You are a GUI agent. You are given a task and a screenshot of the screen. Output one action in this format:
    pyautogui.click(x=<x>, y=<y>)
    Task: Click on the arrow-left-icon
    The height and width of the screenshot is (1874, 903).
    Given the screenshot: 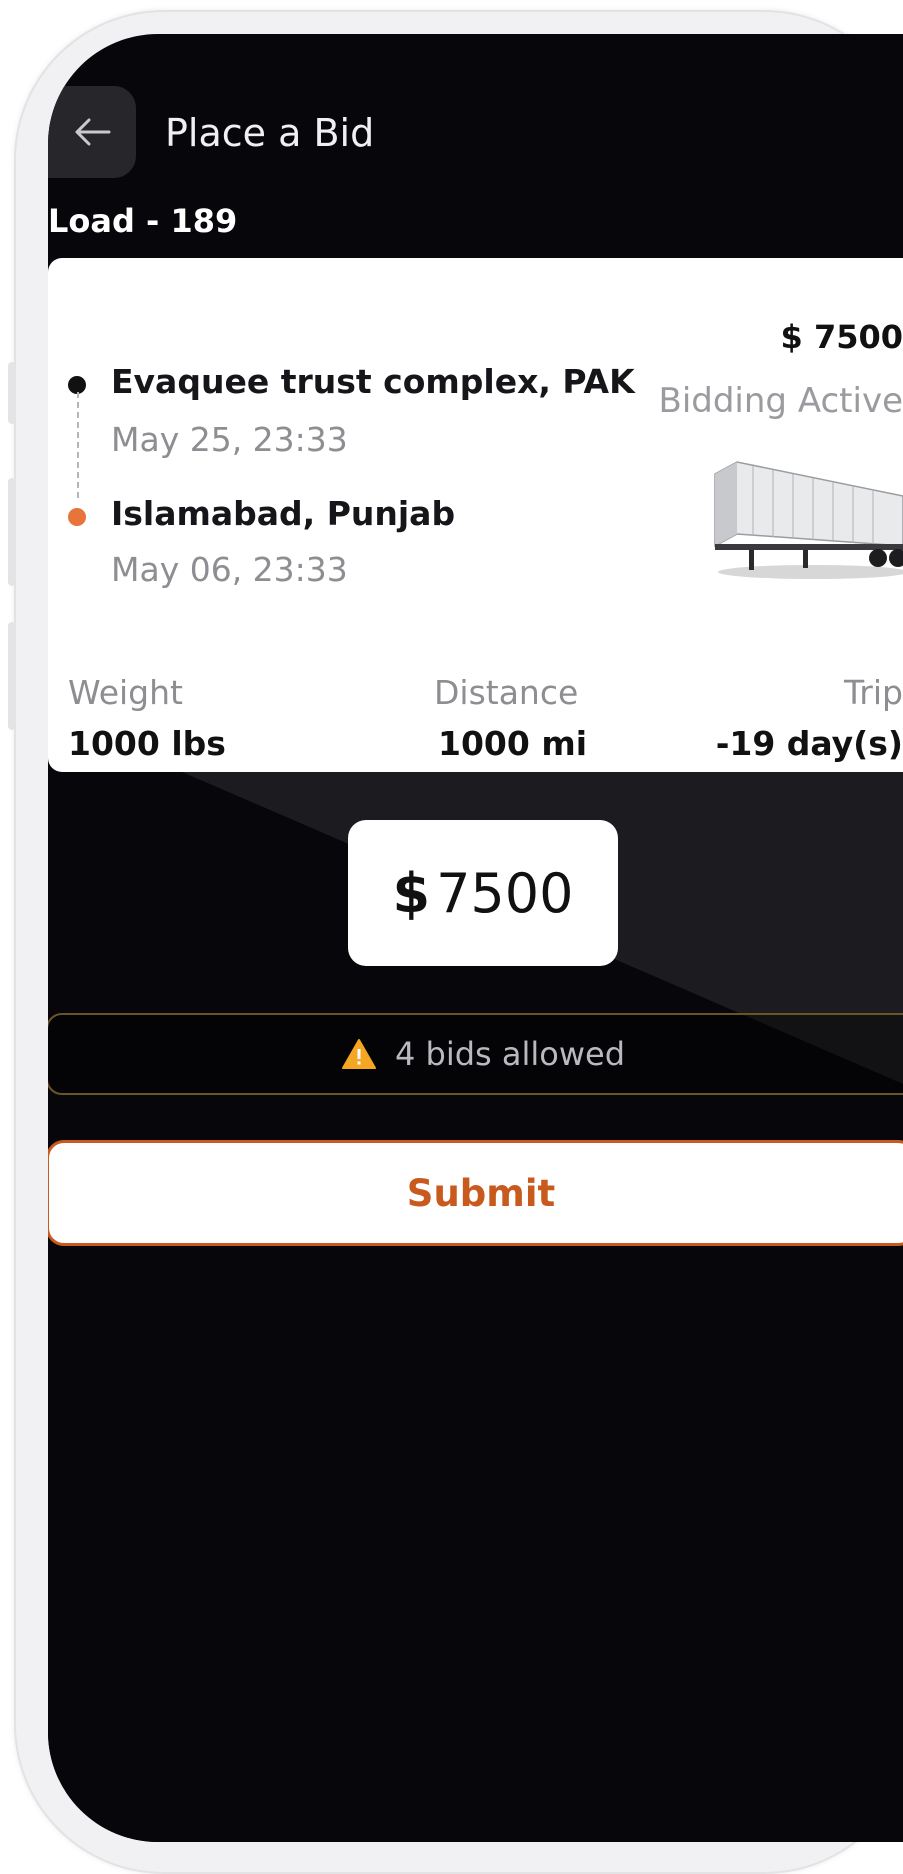 What is the action you would take?
    pyautogui.click(x=93, y=132)
    